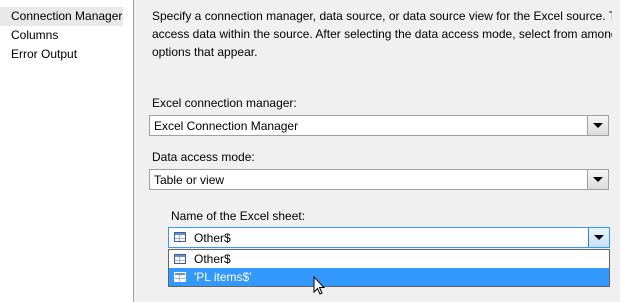 The height and width of the screenshot is (302, 620). What do you see at coordinates (223, 277) in the screenshot?
I see `sheet-option-label: 'PL items$'` at bounding box center [223, 277].